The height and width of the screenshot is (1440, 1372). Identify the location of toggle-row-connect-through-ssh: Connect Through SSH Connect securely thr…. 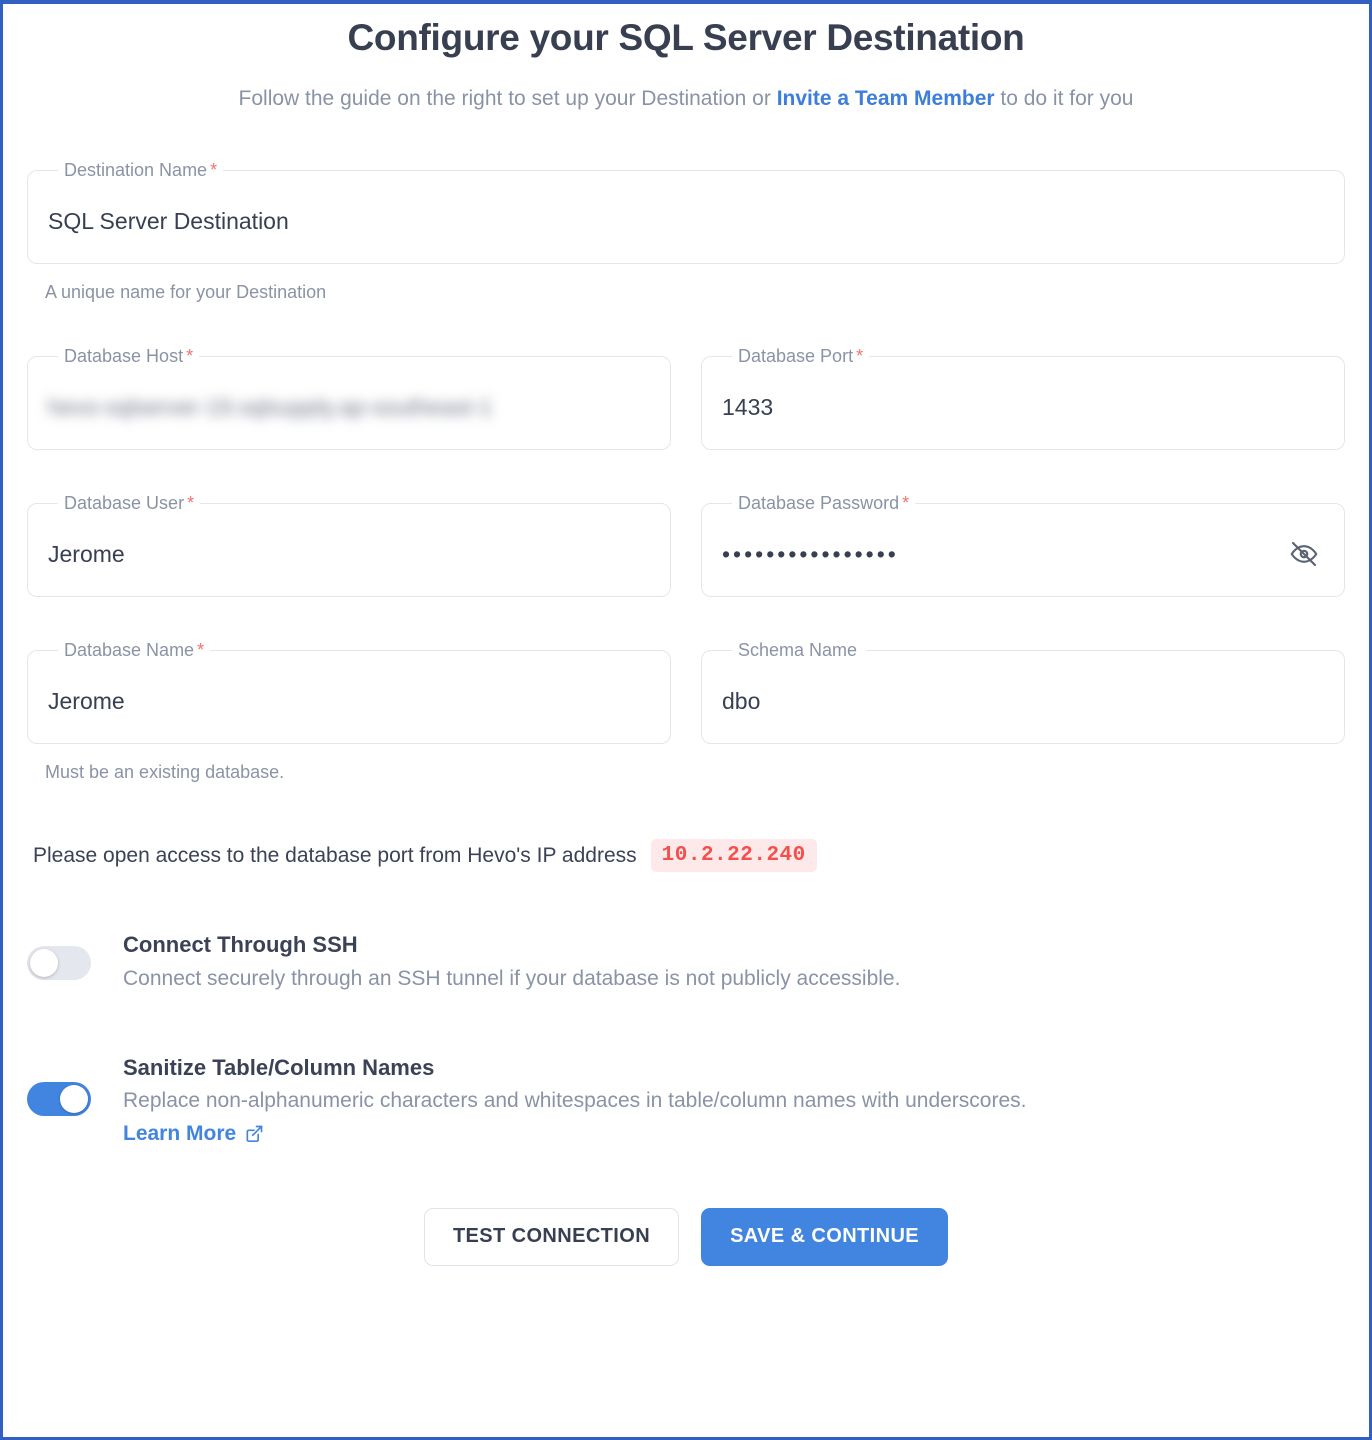
(686, 962).